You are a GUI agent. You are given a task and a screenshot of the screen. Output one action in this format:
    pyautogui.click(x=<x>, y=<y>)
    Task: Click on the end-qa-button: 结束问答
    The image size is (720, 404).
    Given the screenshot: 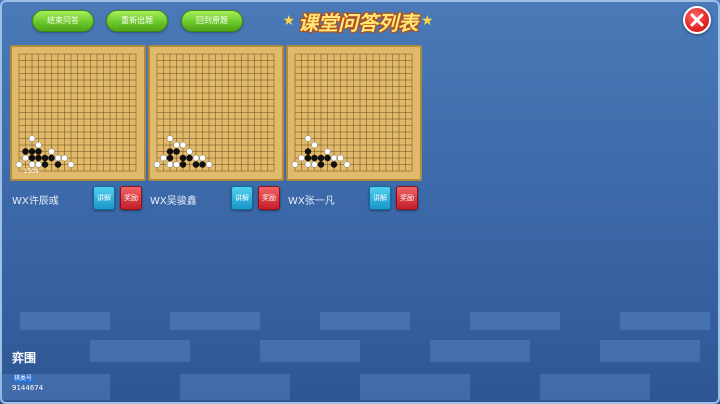 What is the action you would take?
    pyautogui.click(x=63, y=21)
    